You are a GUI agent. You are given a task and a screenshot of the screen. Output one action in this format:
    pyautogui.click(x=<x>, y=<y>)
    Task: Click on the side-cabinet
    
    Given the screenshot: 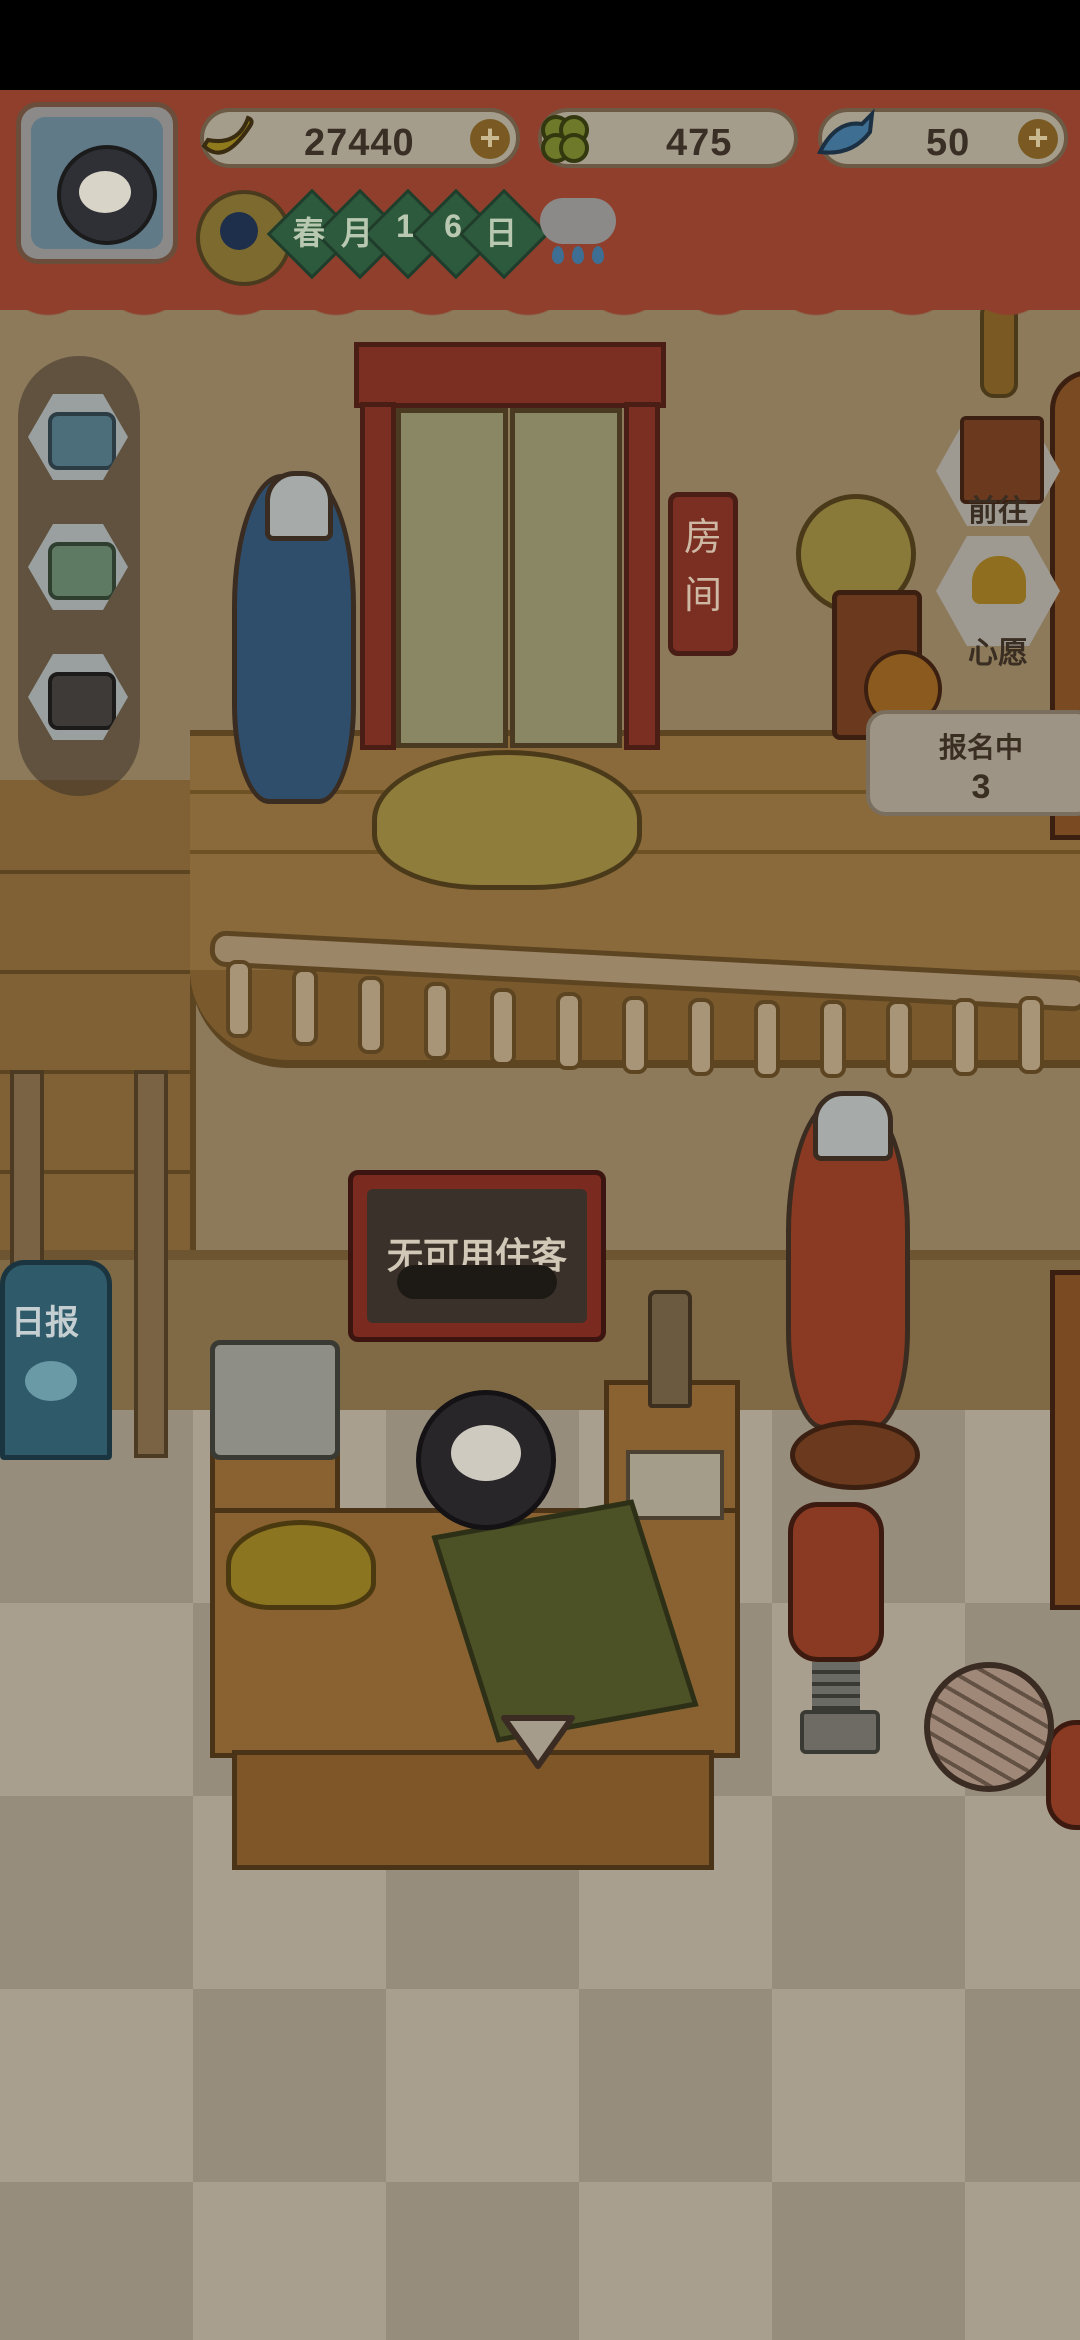 What is the action you would take?
    pyautogui.click(x=1065, y=1440)
    